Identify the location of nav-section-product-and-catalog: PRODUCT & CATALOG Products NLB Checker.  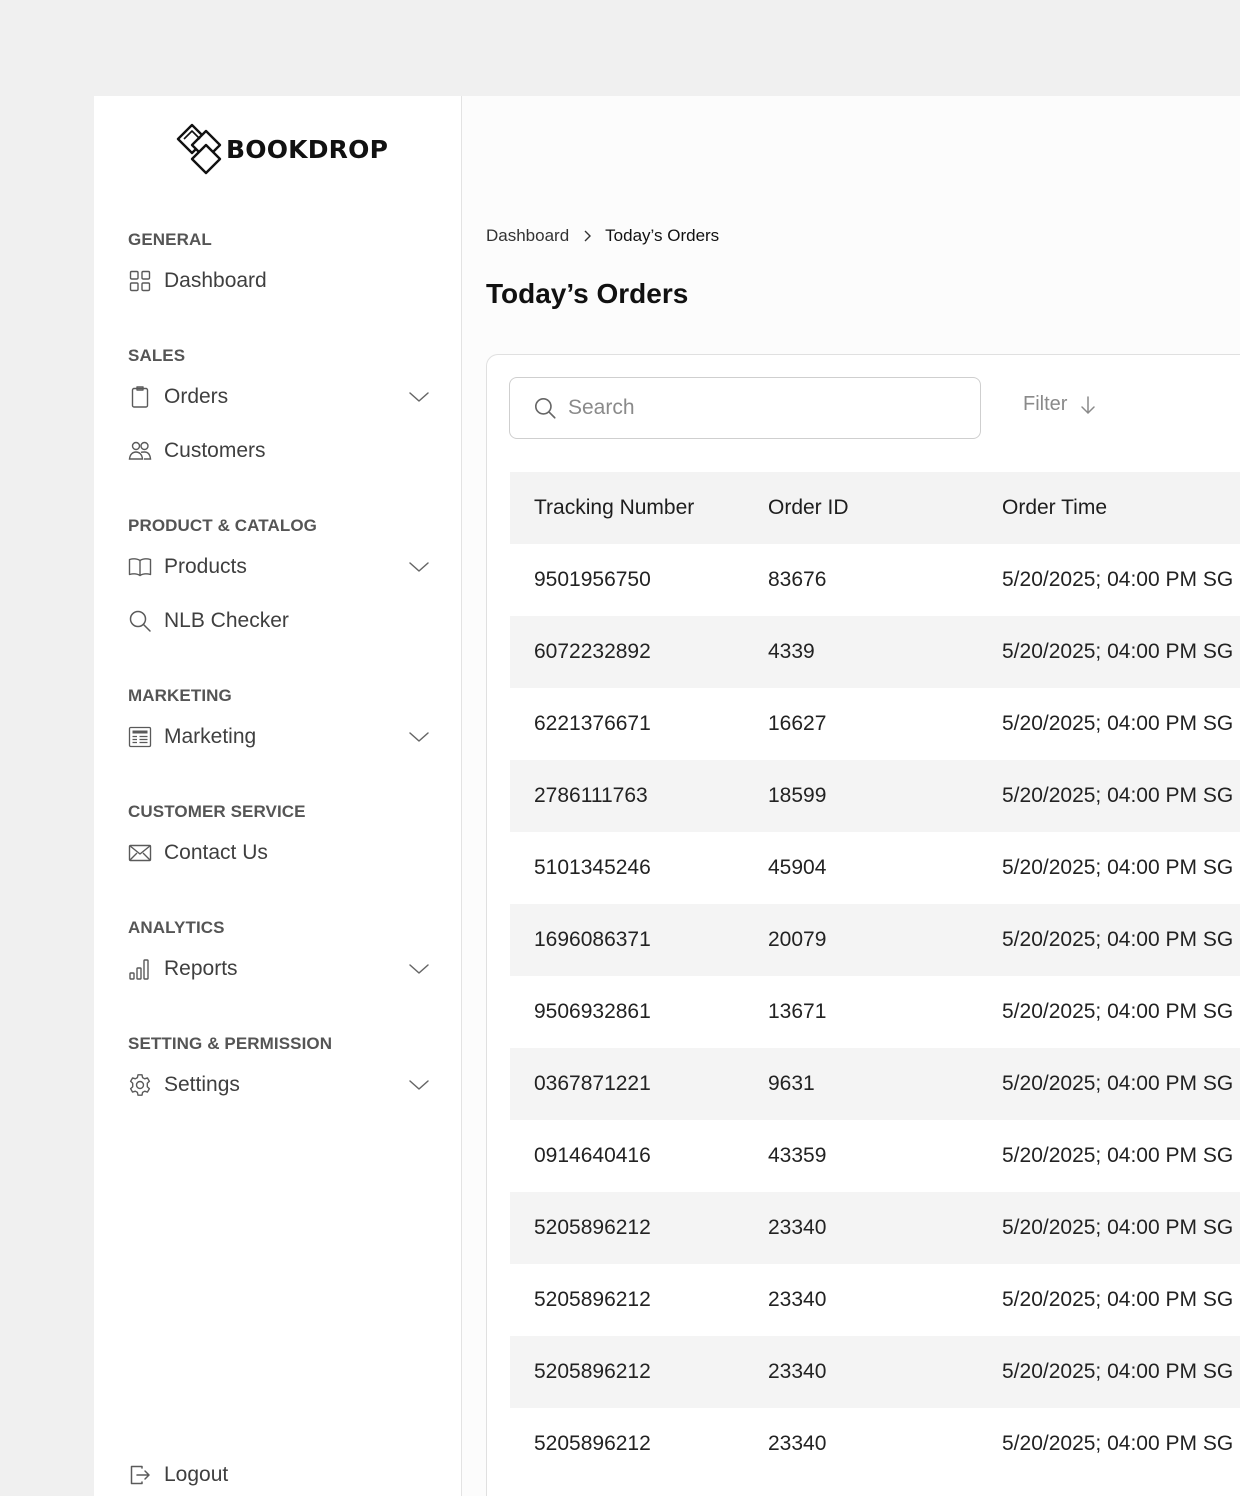
(279, 580).